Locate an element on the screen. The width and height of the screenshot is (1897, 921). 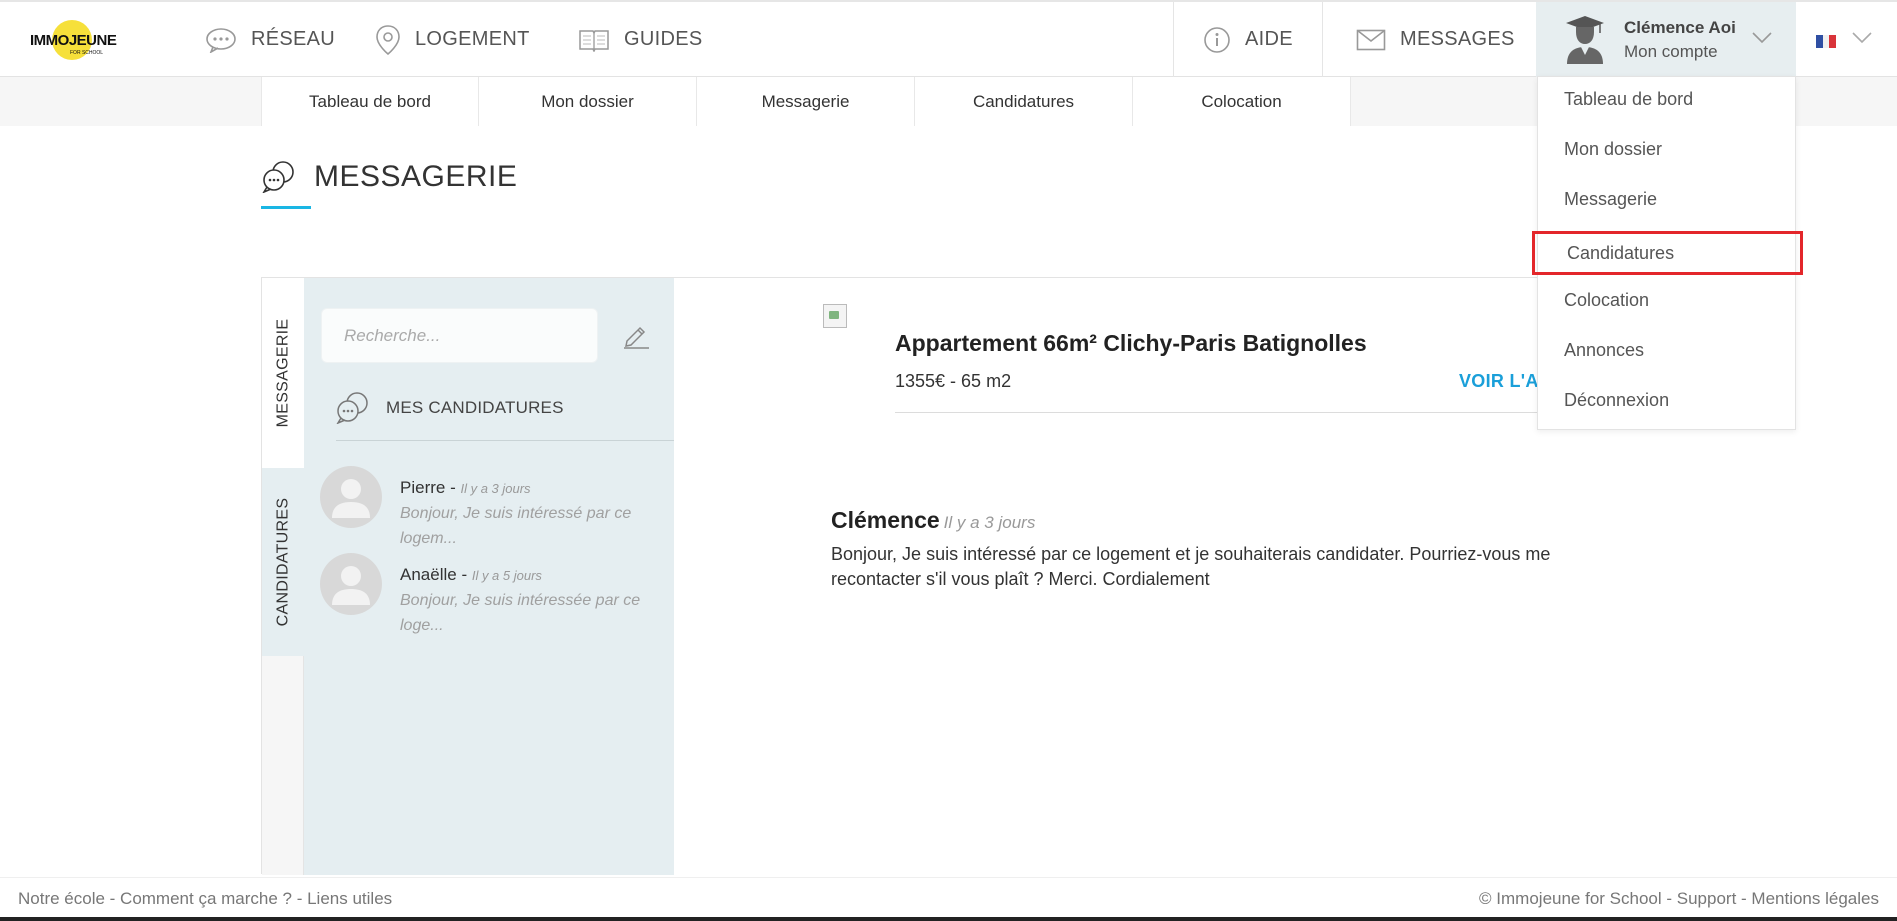
language-chevron-down-icon is located at coordinates (1862, 38).